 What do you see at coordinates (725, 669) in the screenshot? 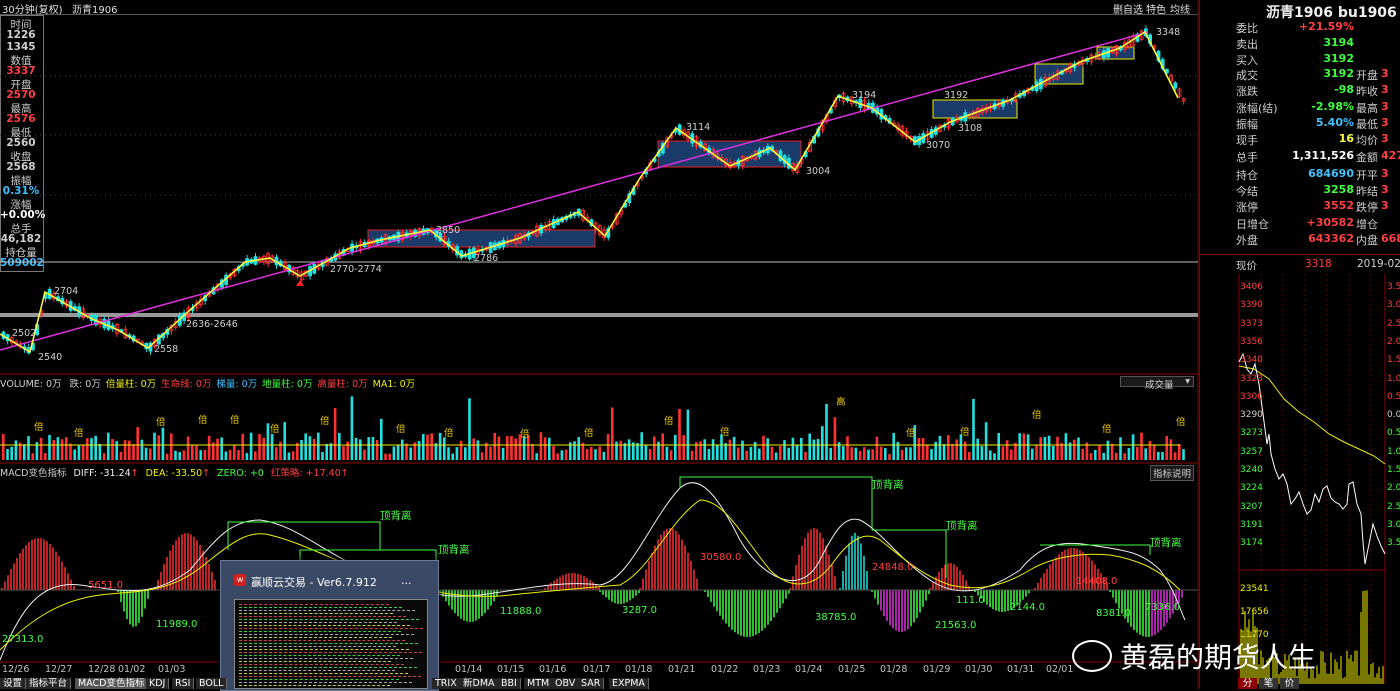
I see `date-label: 01/22` at bounding box center [725, 669].